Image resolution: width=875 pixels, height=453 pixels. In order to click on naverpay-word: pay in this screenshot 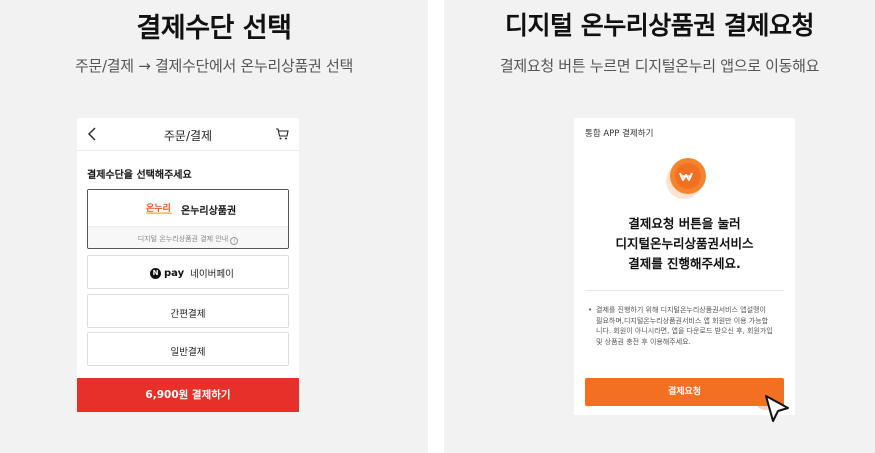, I will do `click(174, 273)`.